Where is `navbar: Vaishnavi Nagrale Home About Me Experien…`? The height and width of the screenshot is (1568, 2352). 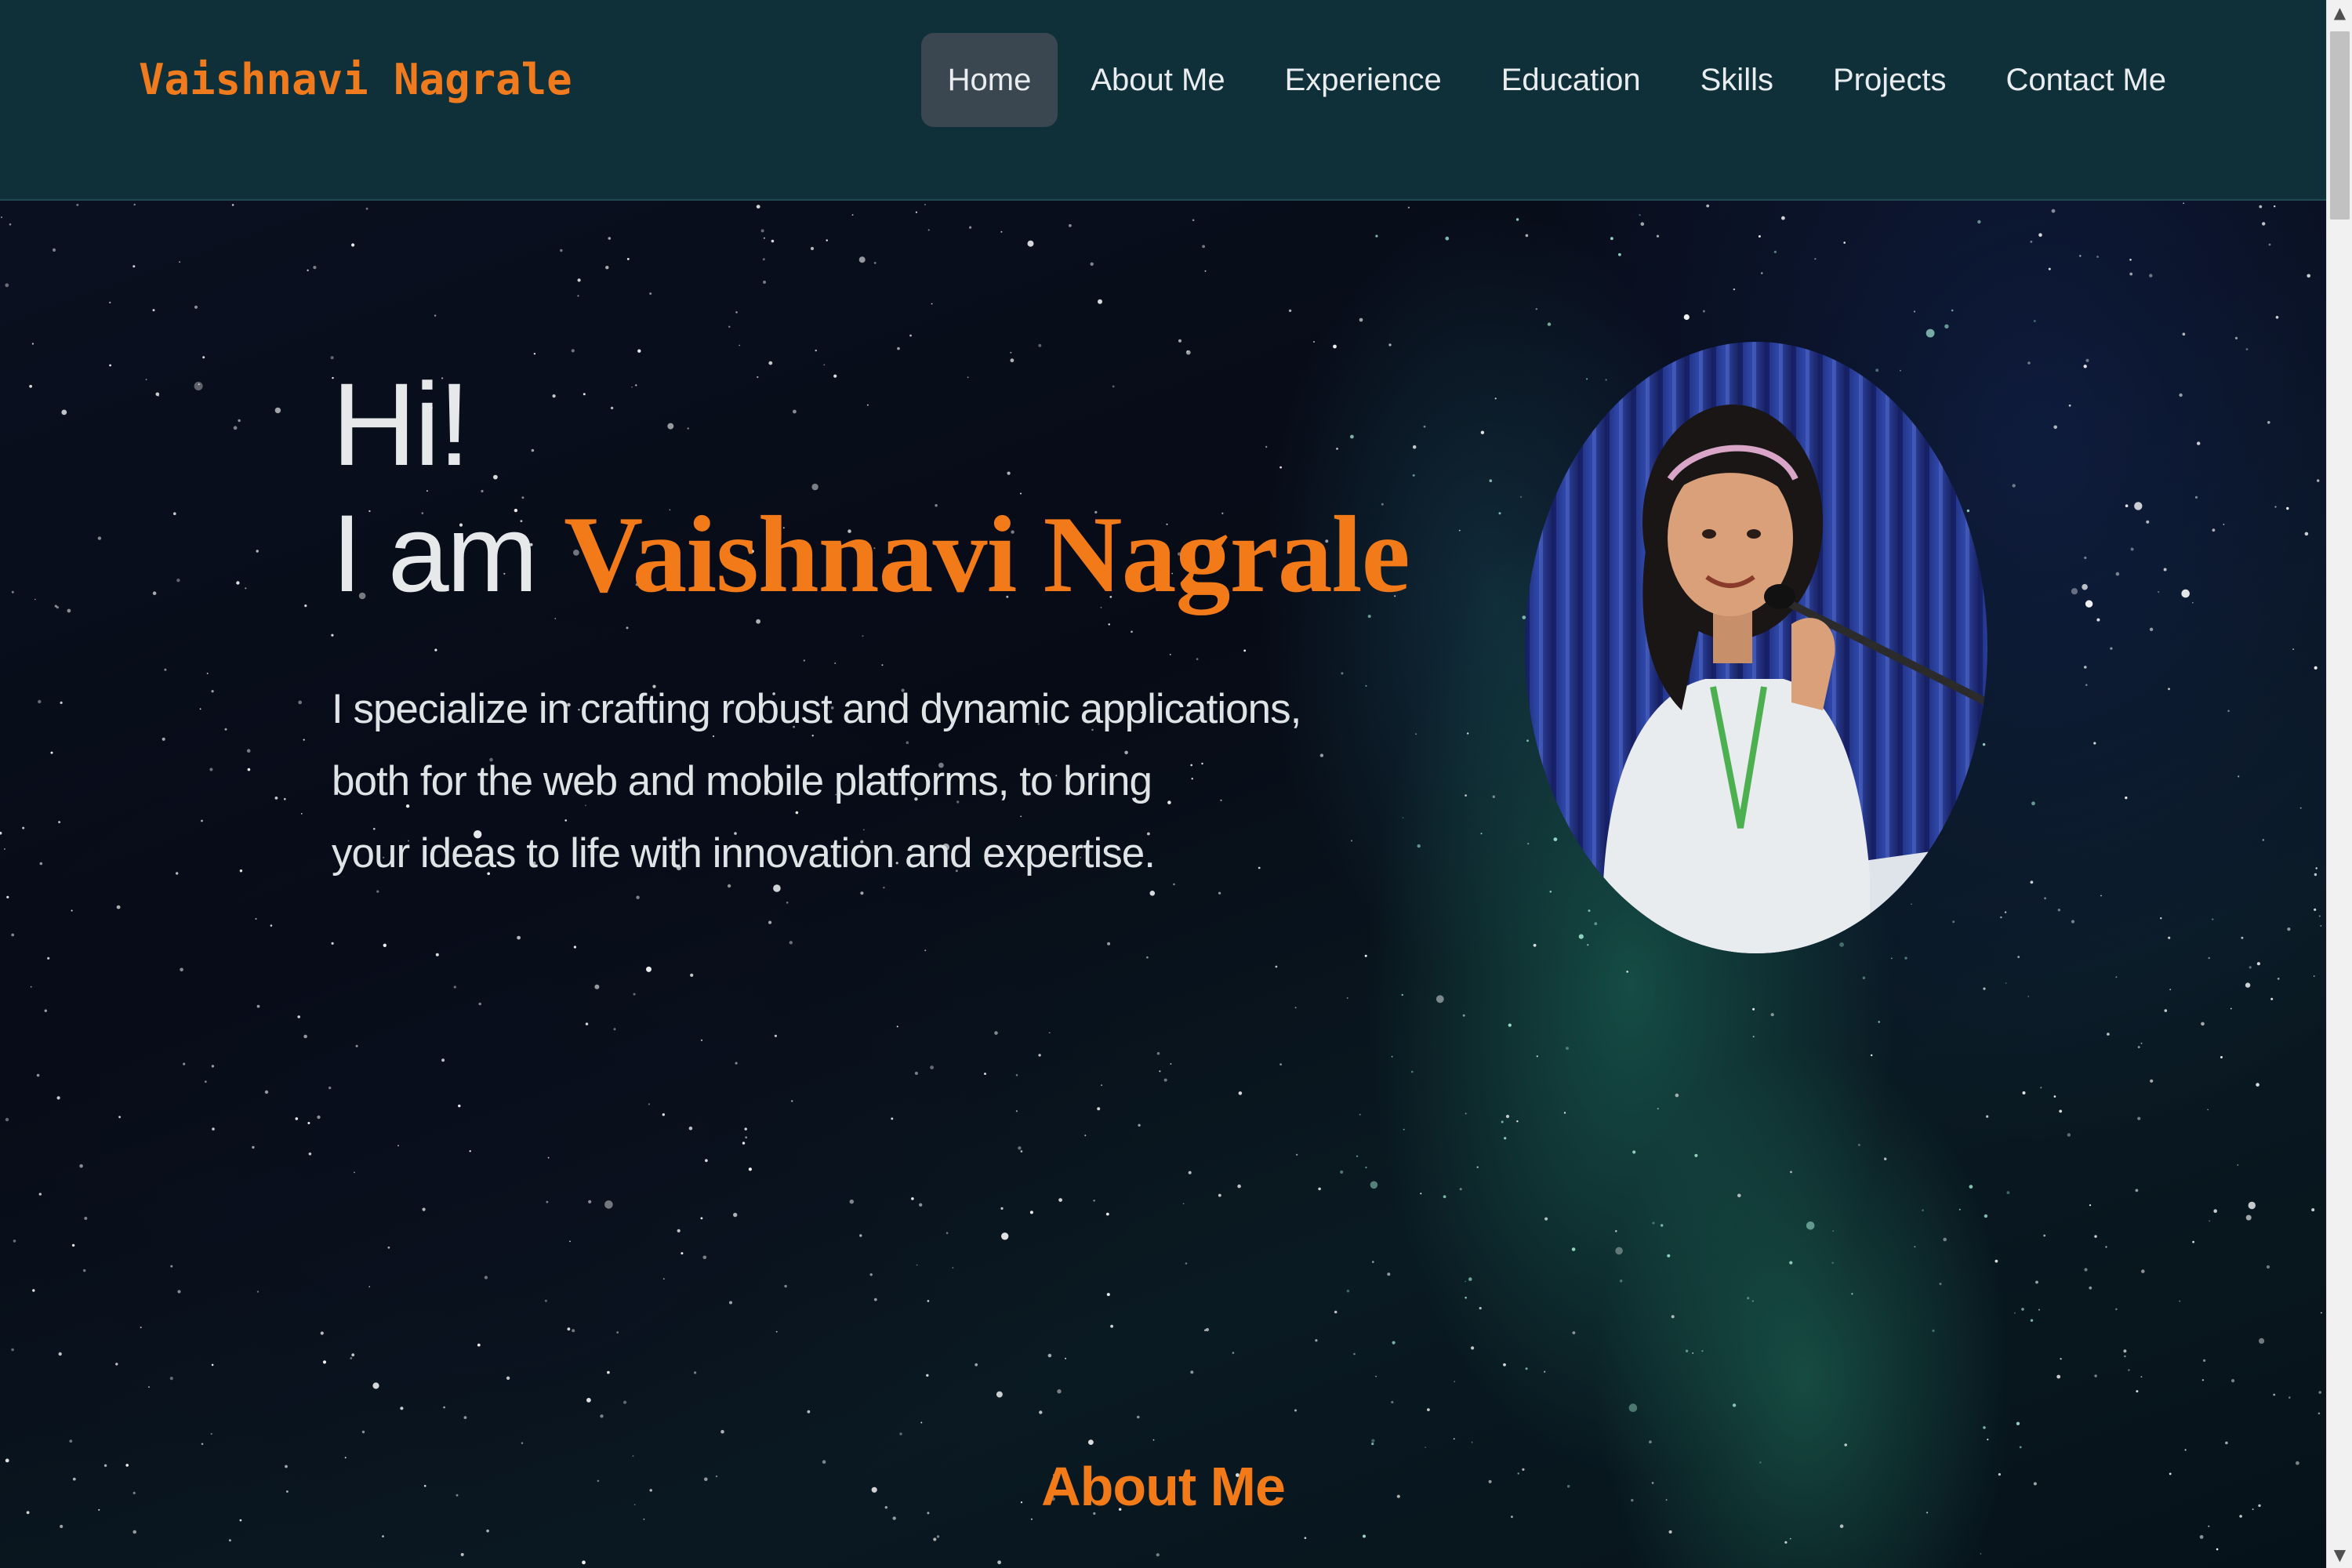
navbar: Vaishnavi Nagrale Home About Me Experien… is located at coordinates (1163, 100).